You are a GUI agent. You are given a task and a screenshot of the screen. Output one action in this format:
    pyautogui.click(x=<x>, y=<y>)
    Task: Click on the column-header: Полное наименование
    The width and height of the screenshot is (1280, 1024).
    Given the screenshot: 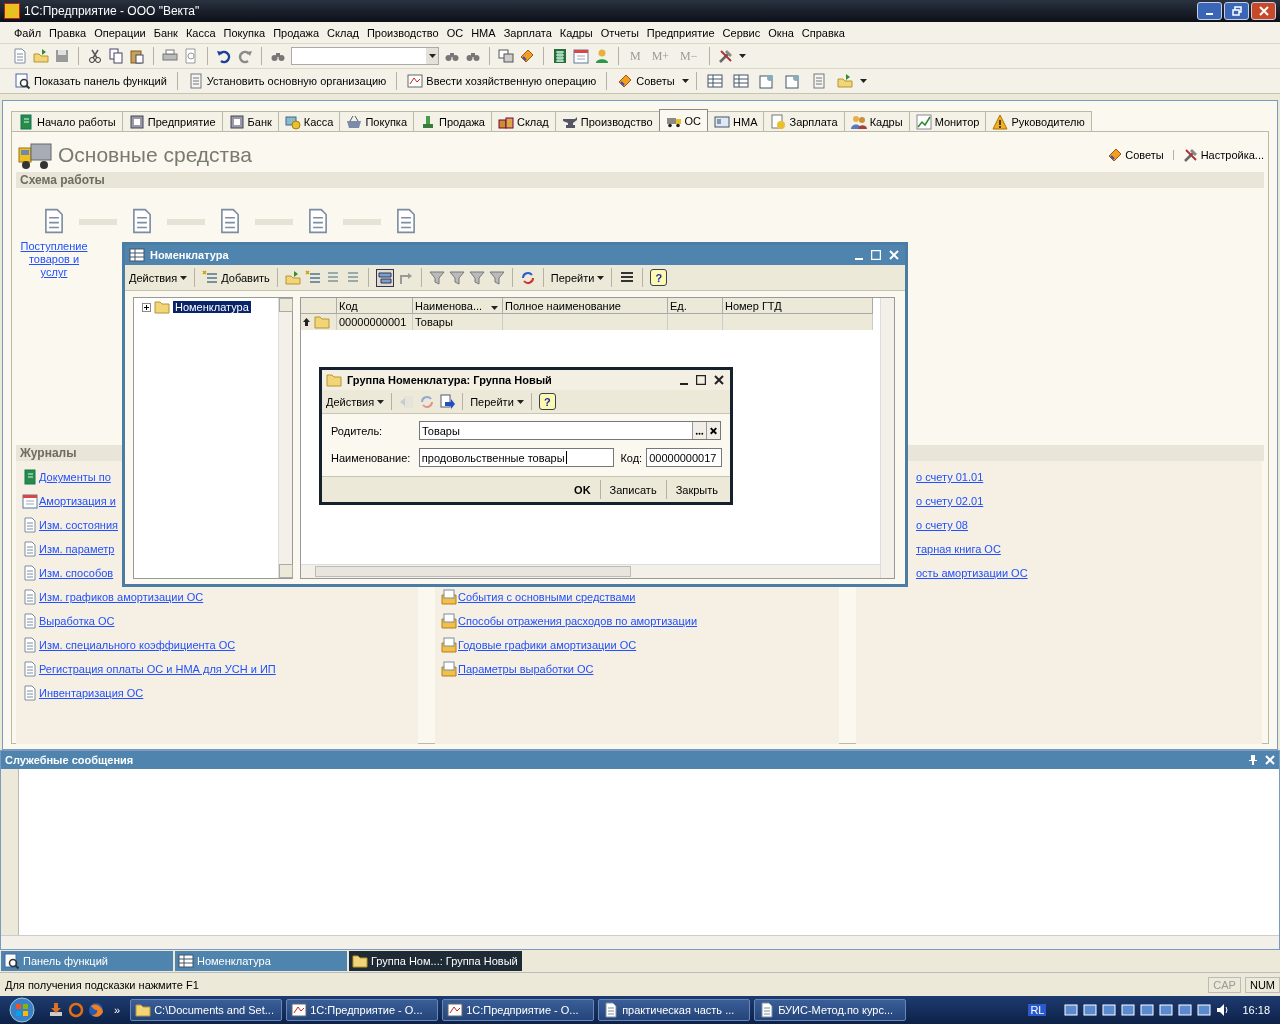 What is the action you would take?
    pyautogui.click(x=585, y=306)
    